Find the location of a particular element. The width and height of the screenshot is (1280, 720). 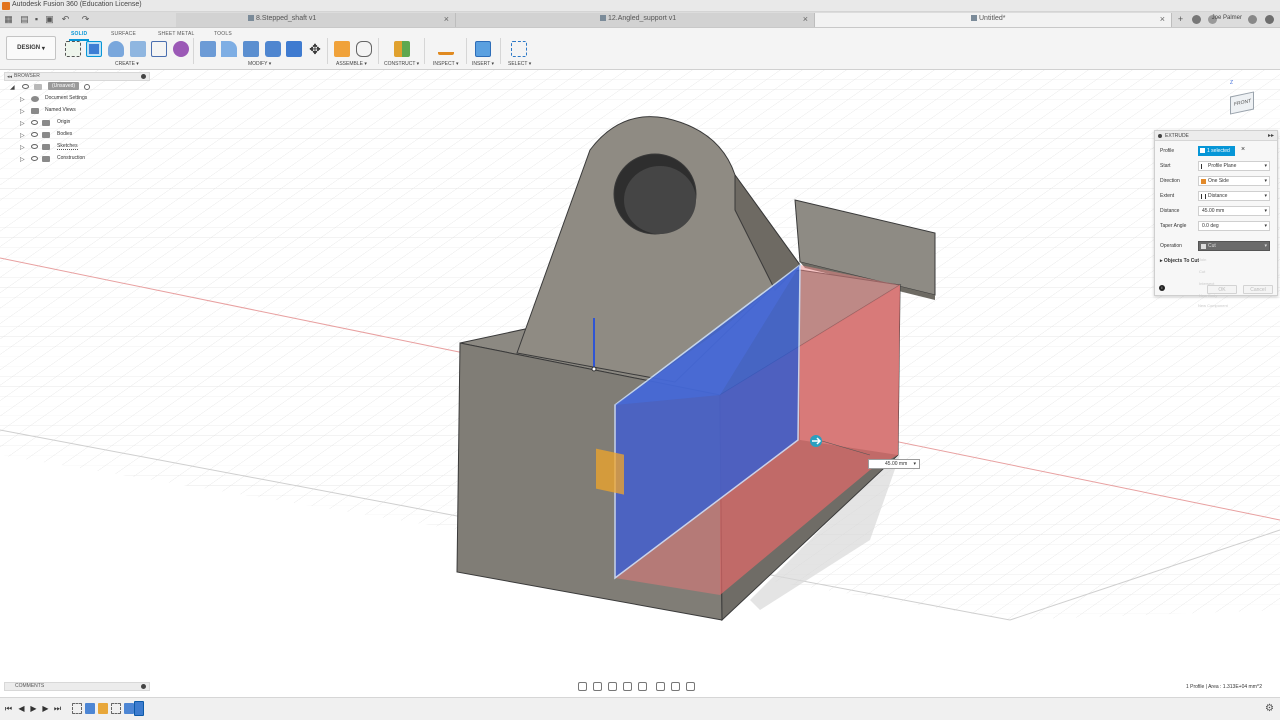

create-menu: CREATE ▾ is located at coordinates (127, 64).